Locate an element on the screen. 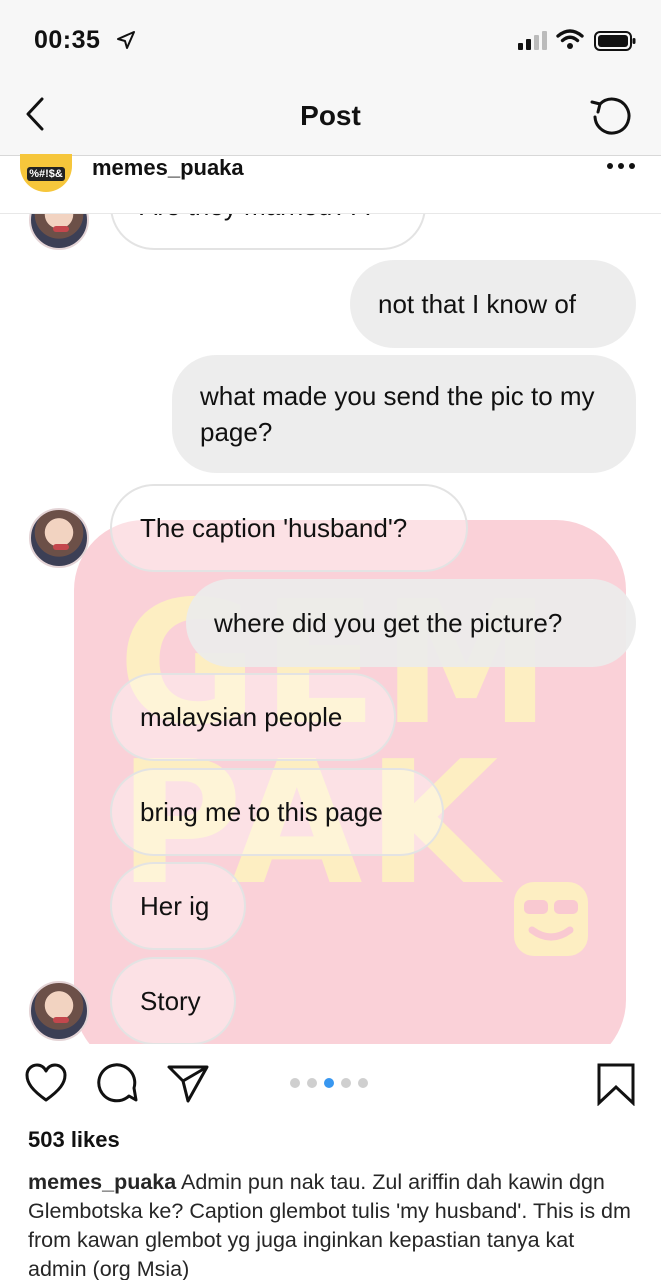  post-header: %#!$& memes_puaka is located at coordinates (330, 184).